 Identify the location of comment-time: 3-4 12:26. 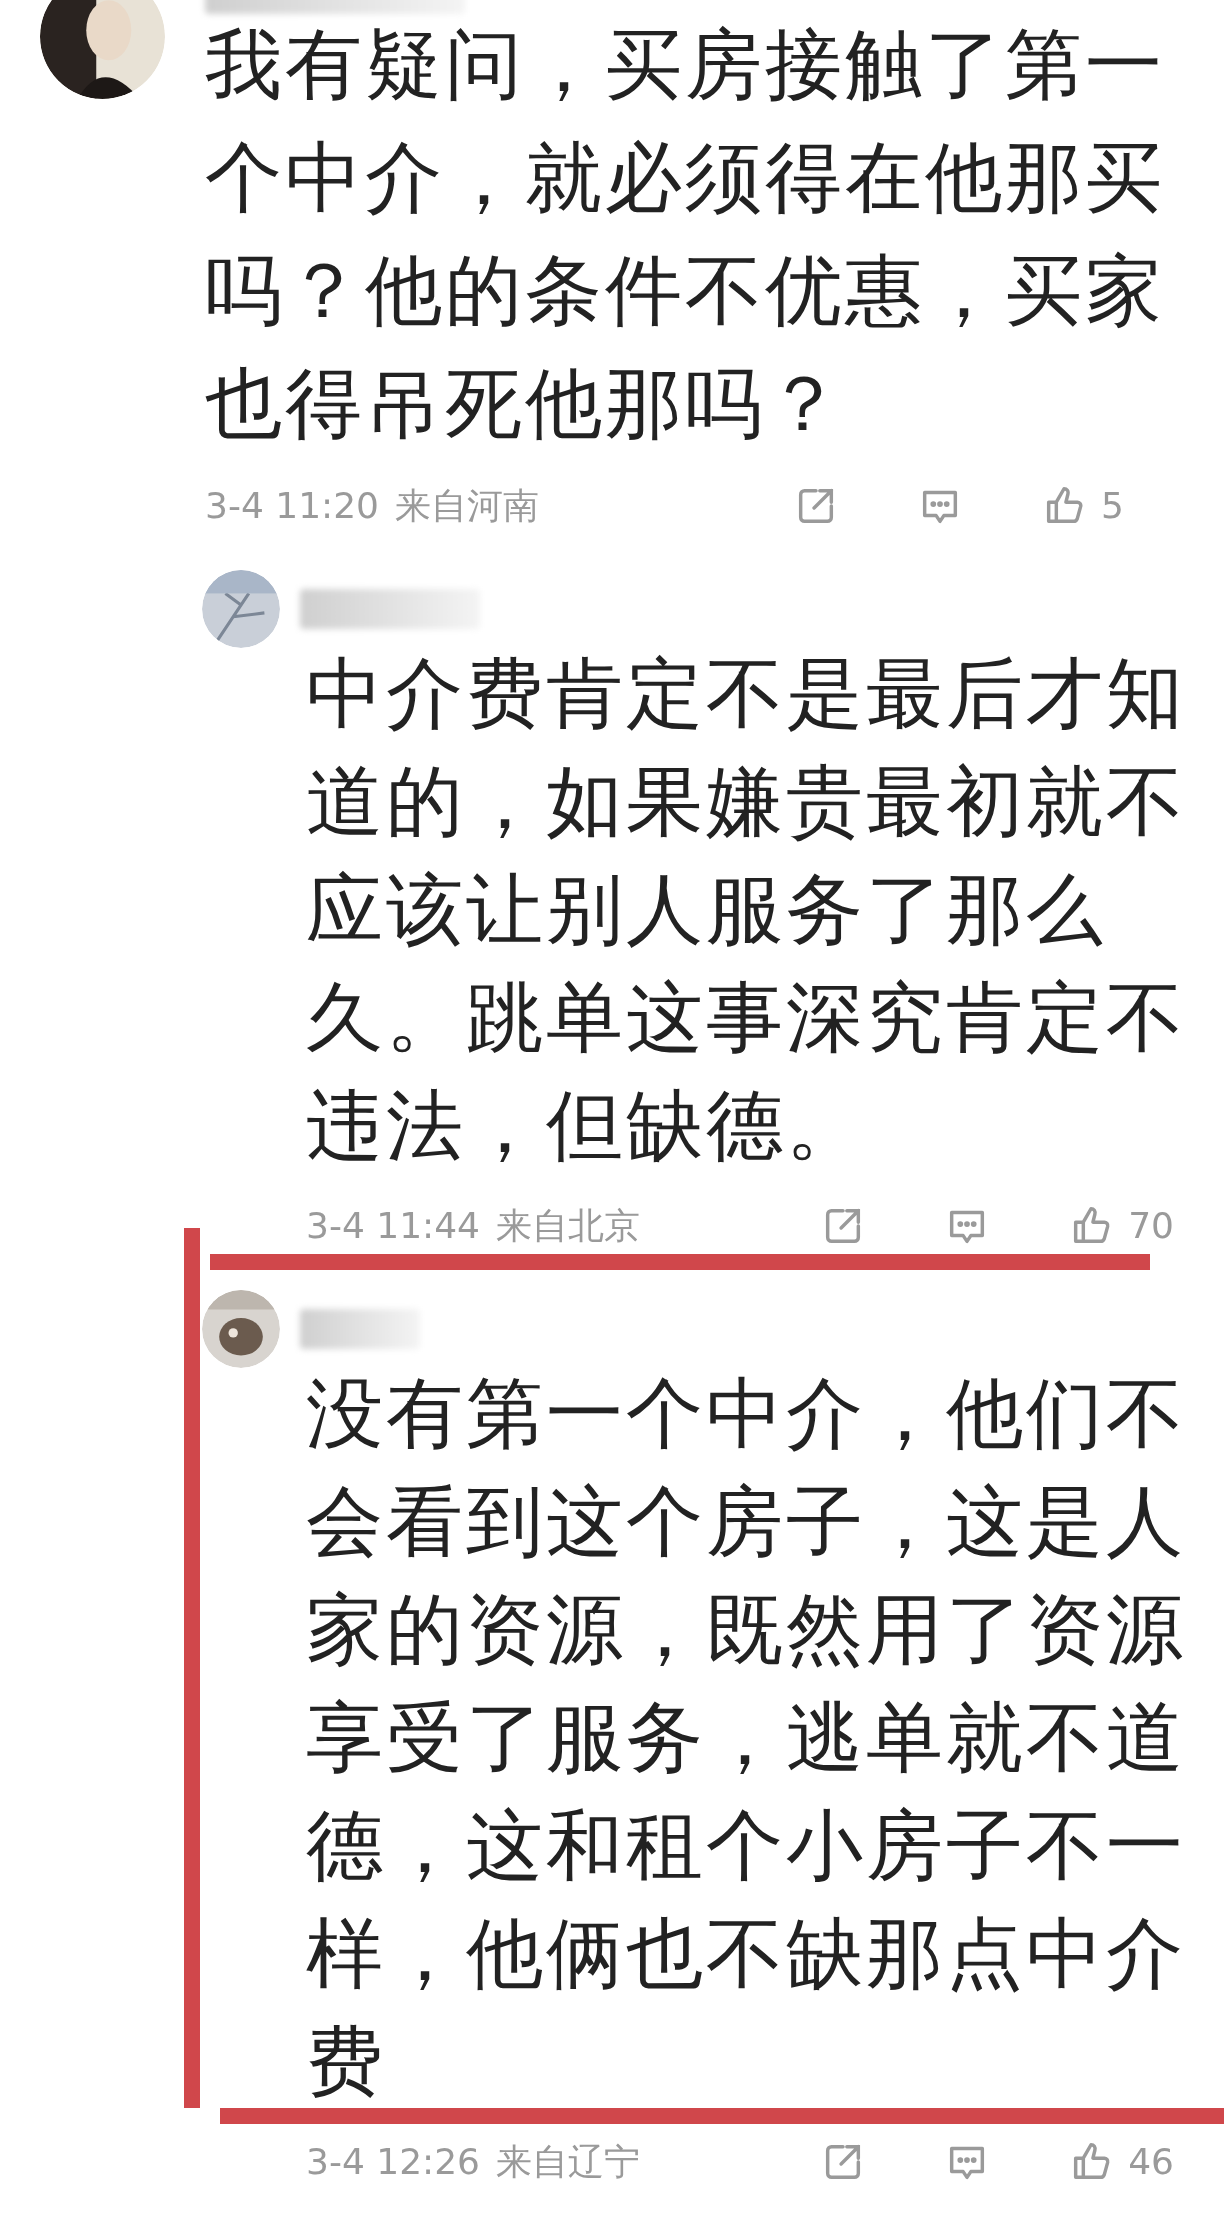
(393, 2162).